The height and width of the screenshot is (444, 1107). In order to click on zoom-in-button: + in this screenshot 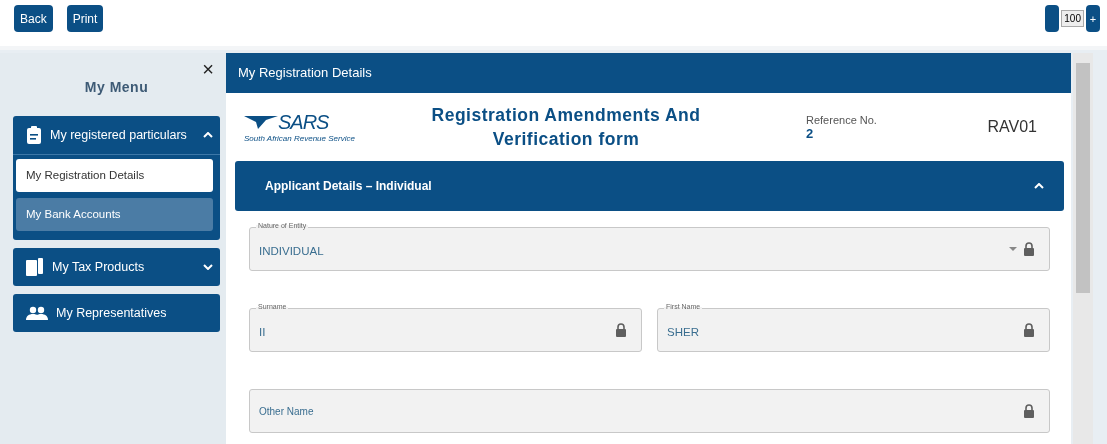, I will do `click(1093, 18)`.